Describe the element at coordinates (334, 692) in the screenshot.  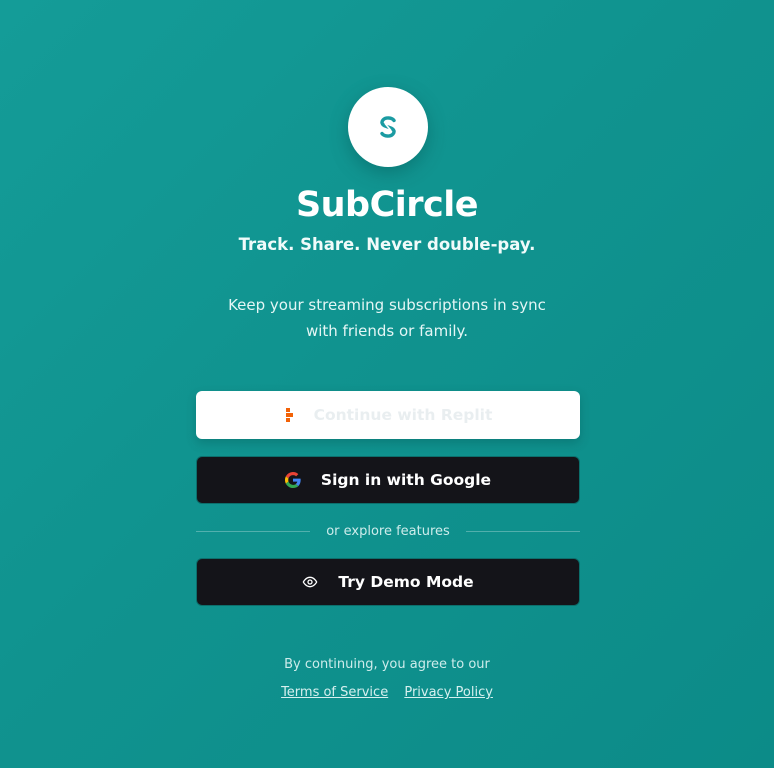
I see `terms-of-service-link: Terms of Service` at that location.